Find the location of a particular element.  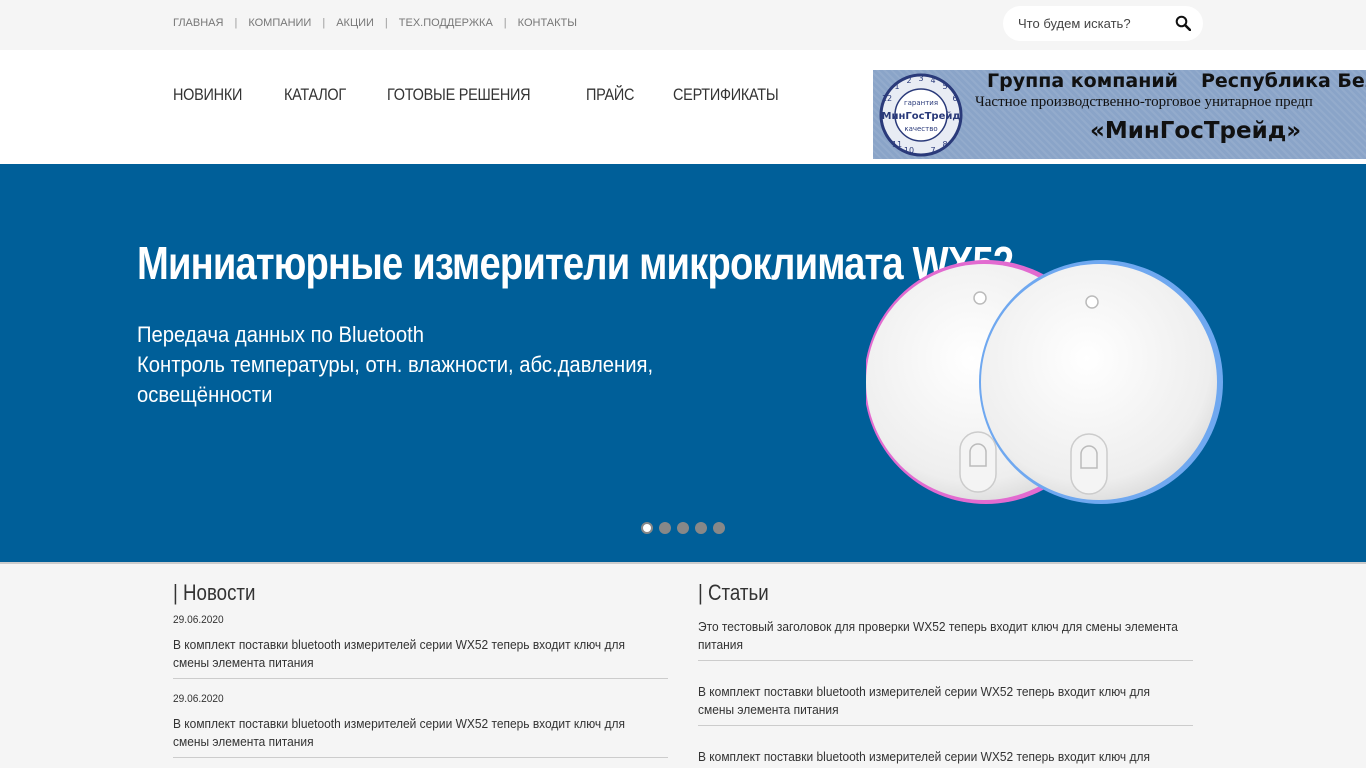

main-nav-price: ПРАЙС is located at coordinates (610, 95).